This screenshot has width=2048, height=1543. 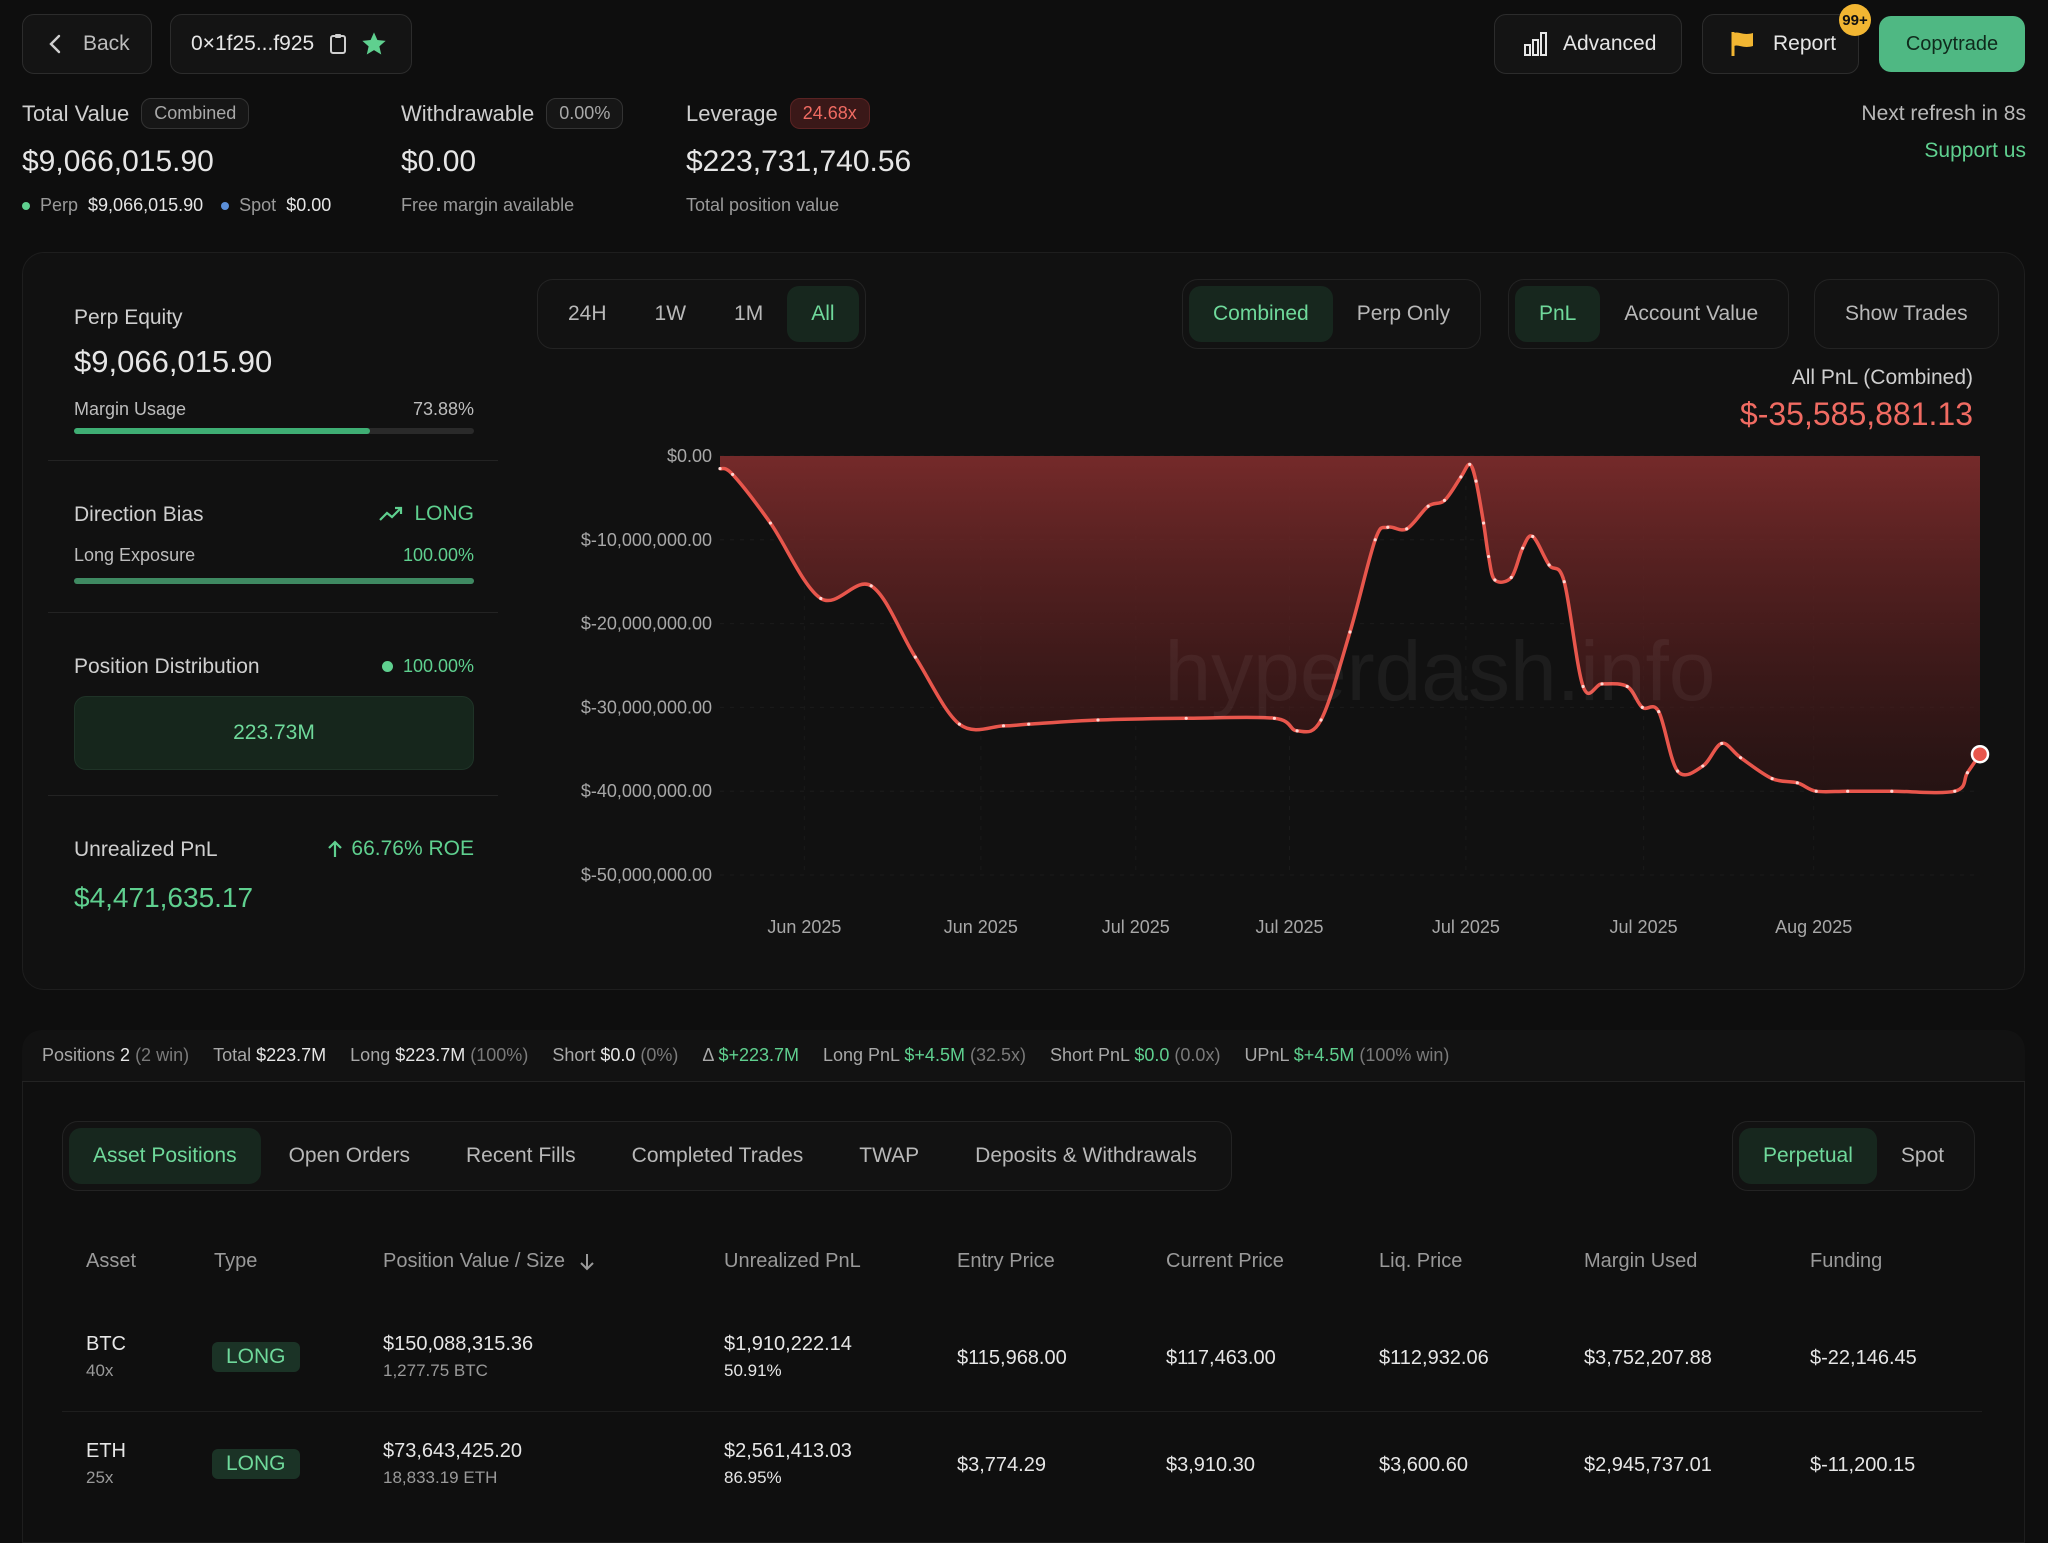 What do you see at coordinates (1434, 1358) in the screenshot?
I see `liq-price: $112,932.06` at bounding box center [1434, 1358].